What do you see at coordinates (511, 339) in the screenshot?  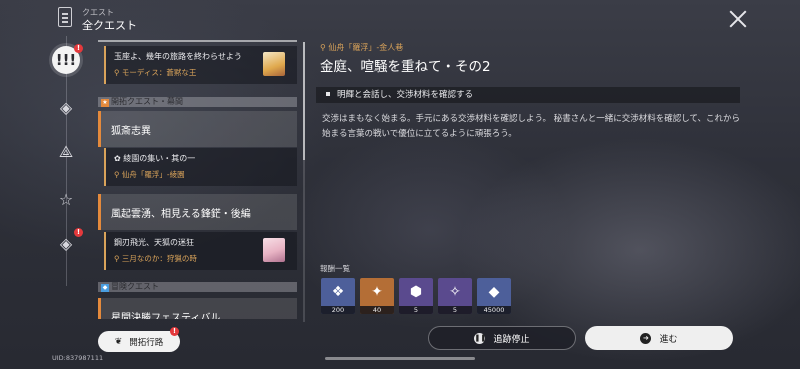 I see `stop-tracking-label: 追跡停止` at bounding box center [511, 339].